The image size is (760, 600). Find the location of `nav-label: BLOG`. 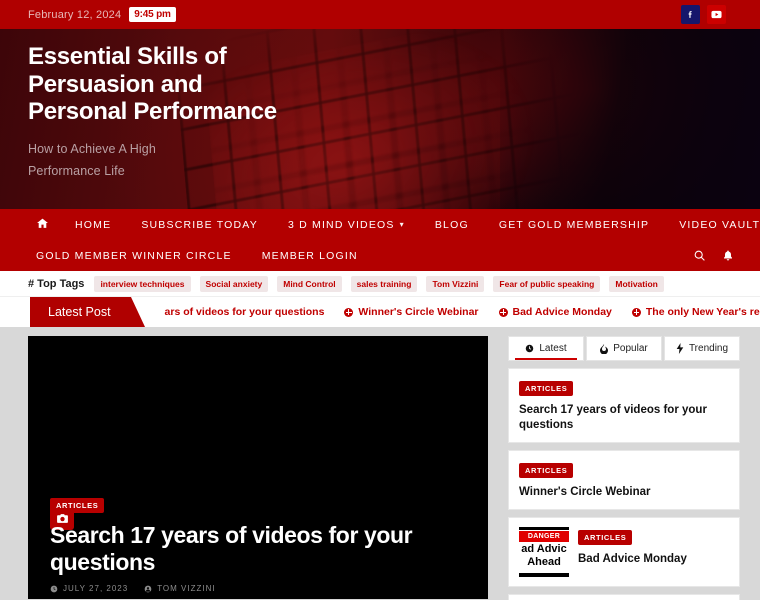

nav-label: BLOG is located at coordinates (451, 224).